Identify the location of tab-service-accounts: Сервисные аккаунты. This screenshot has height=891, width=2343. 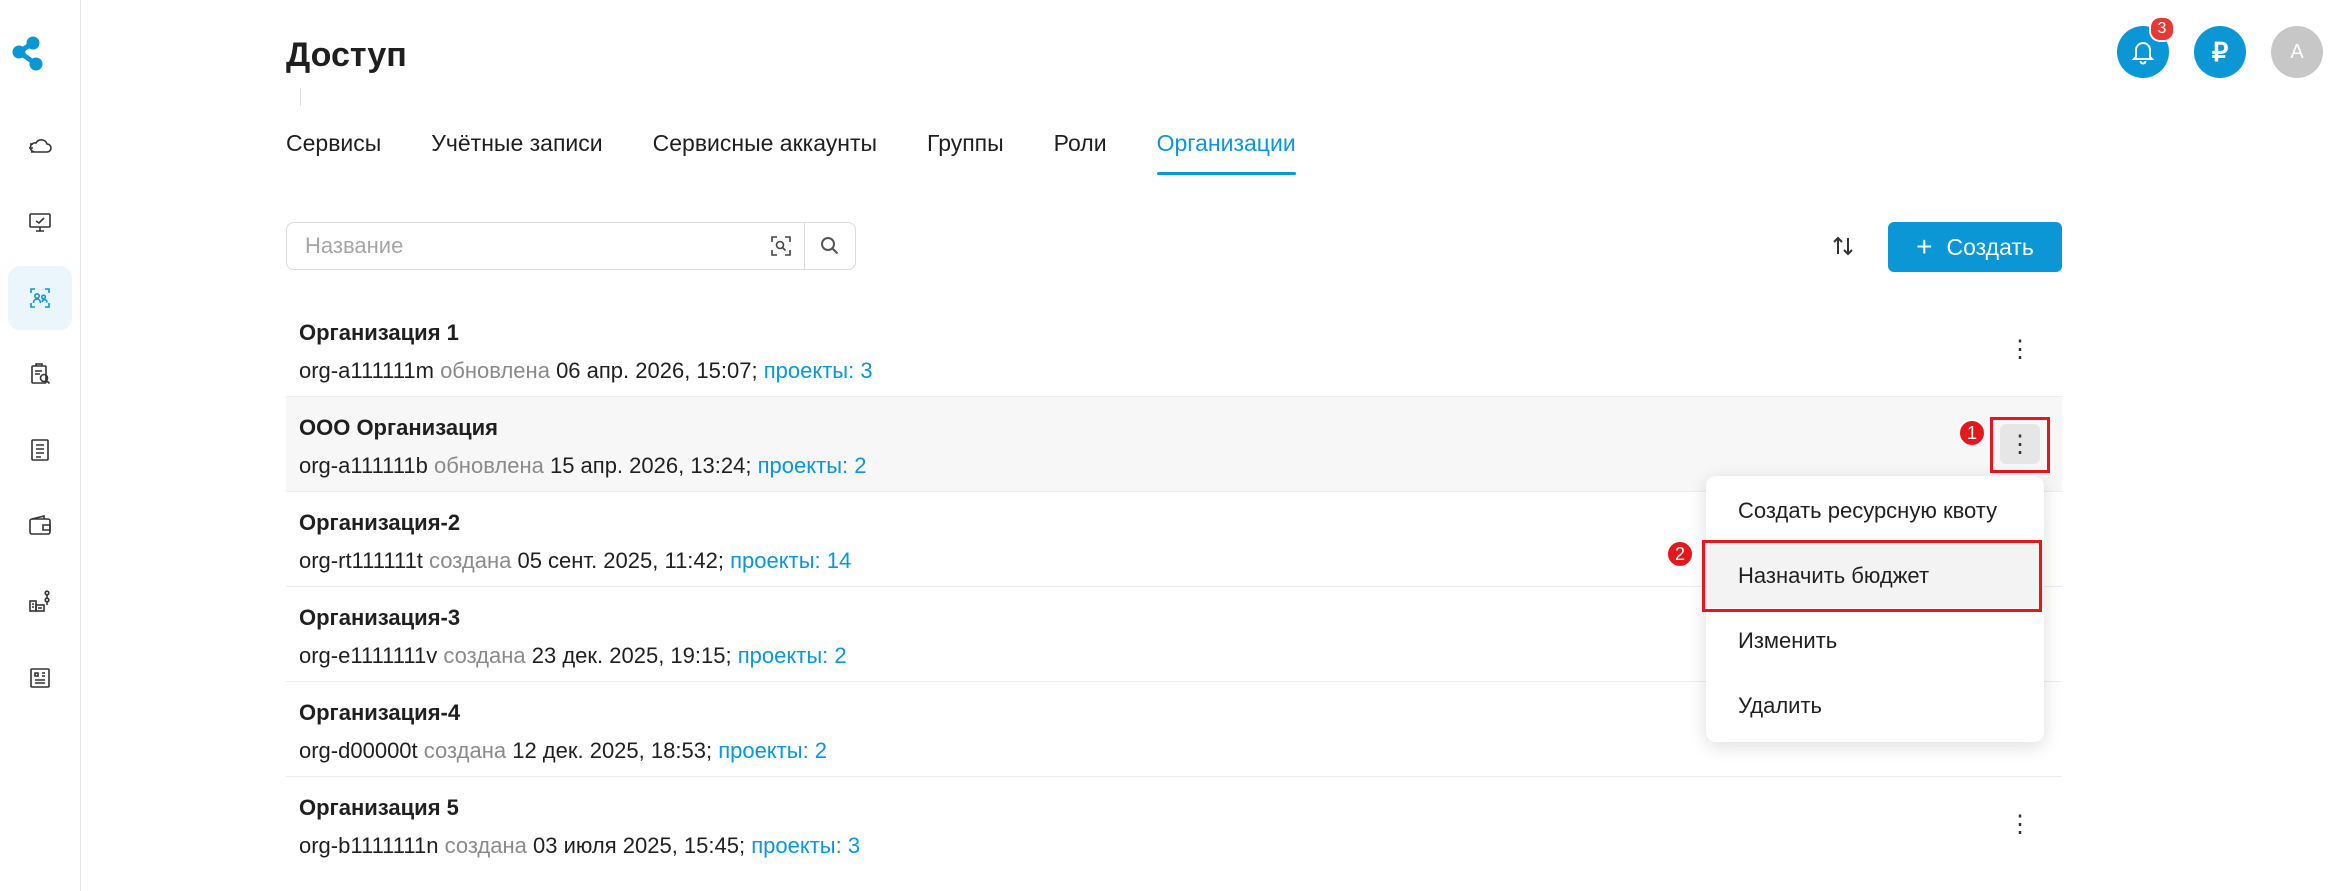
(765, 152).